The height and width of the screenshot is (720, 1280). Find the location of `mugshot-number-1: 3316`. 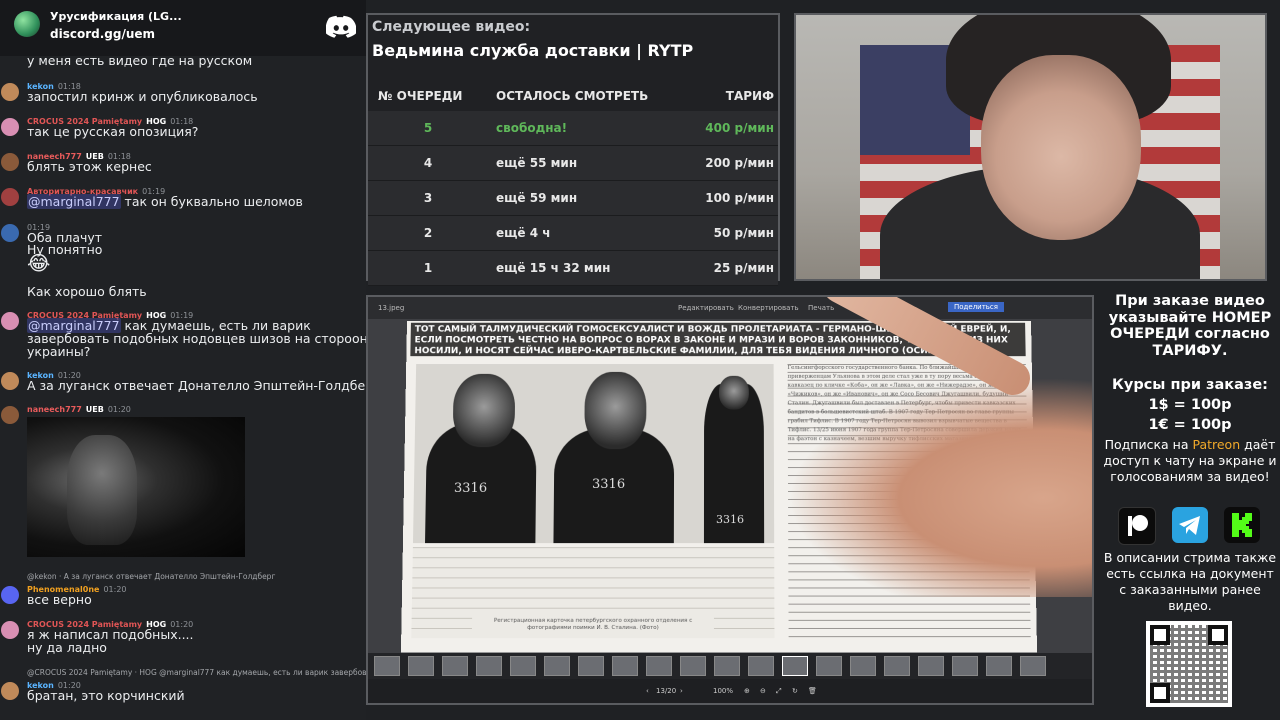

mugshot-number-1: 3316 is located at coordinates (470, 488).